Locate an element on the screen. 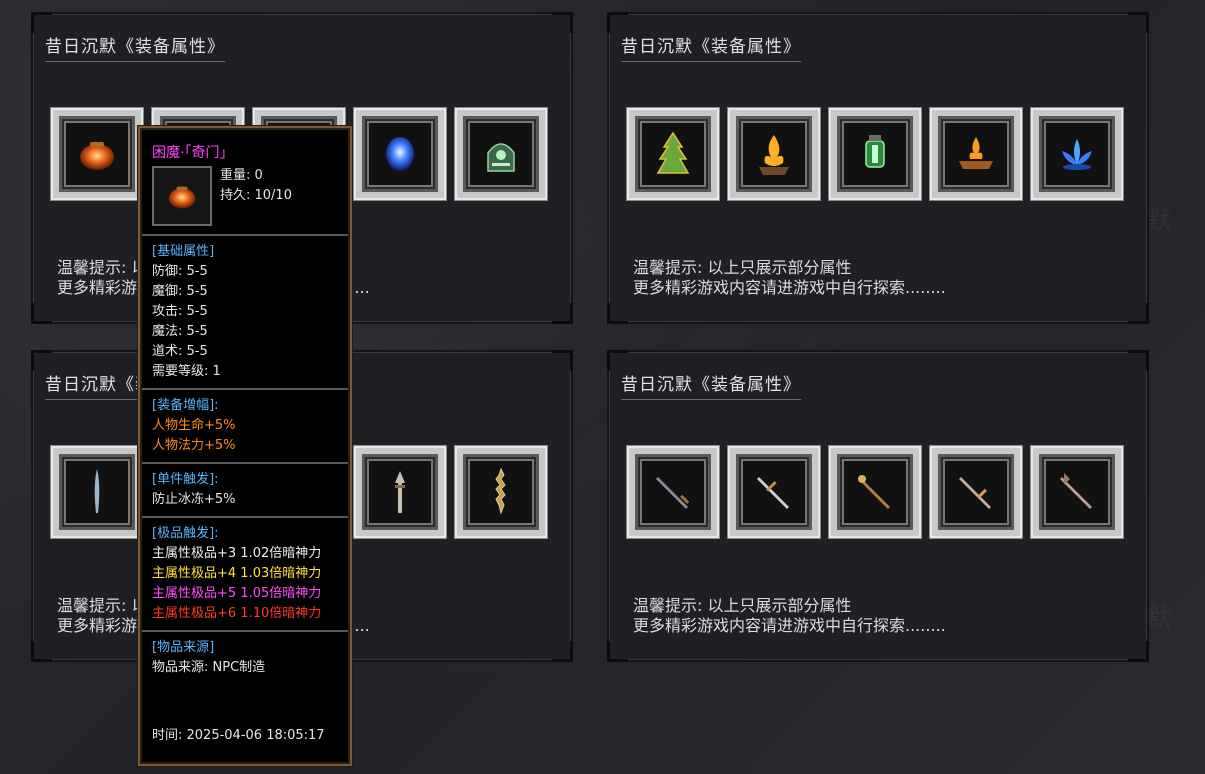 The width and height of the screenshot is (1205, 774). item-icon is located at coordinates (182, 196).